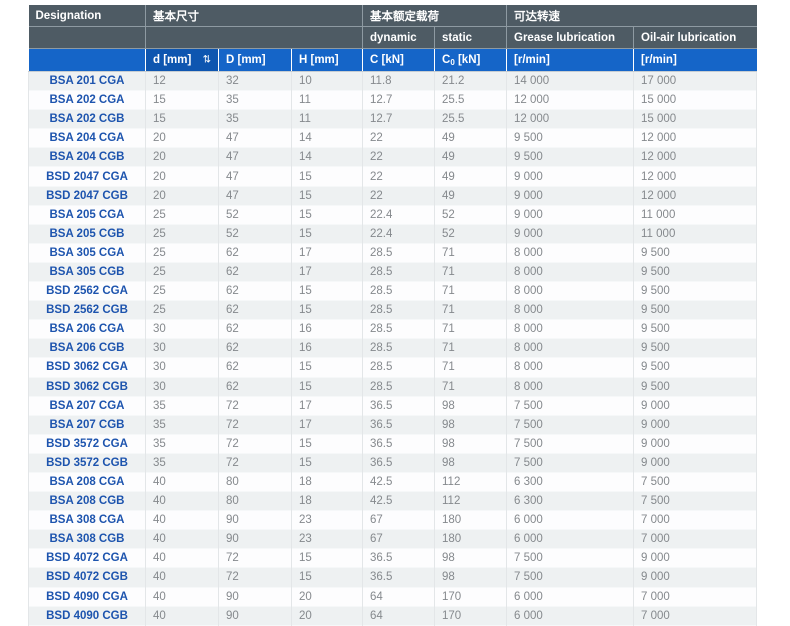  I want to click on value-cell: 80, so click(255, 501).